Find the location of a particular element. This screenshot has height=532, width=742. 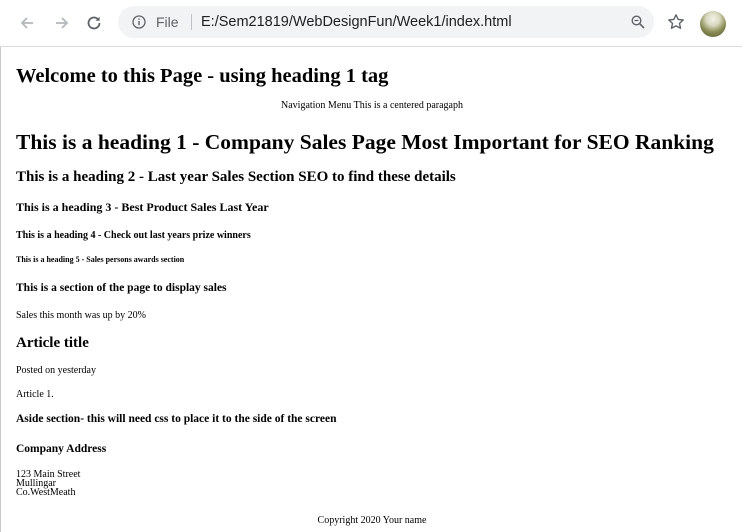

footer-text: Copyright 2020 Your name is located at coordinates (372, 520).